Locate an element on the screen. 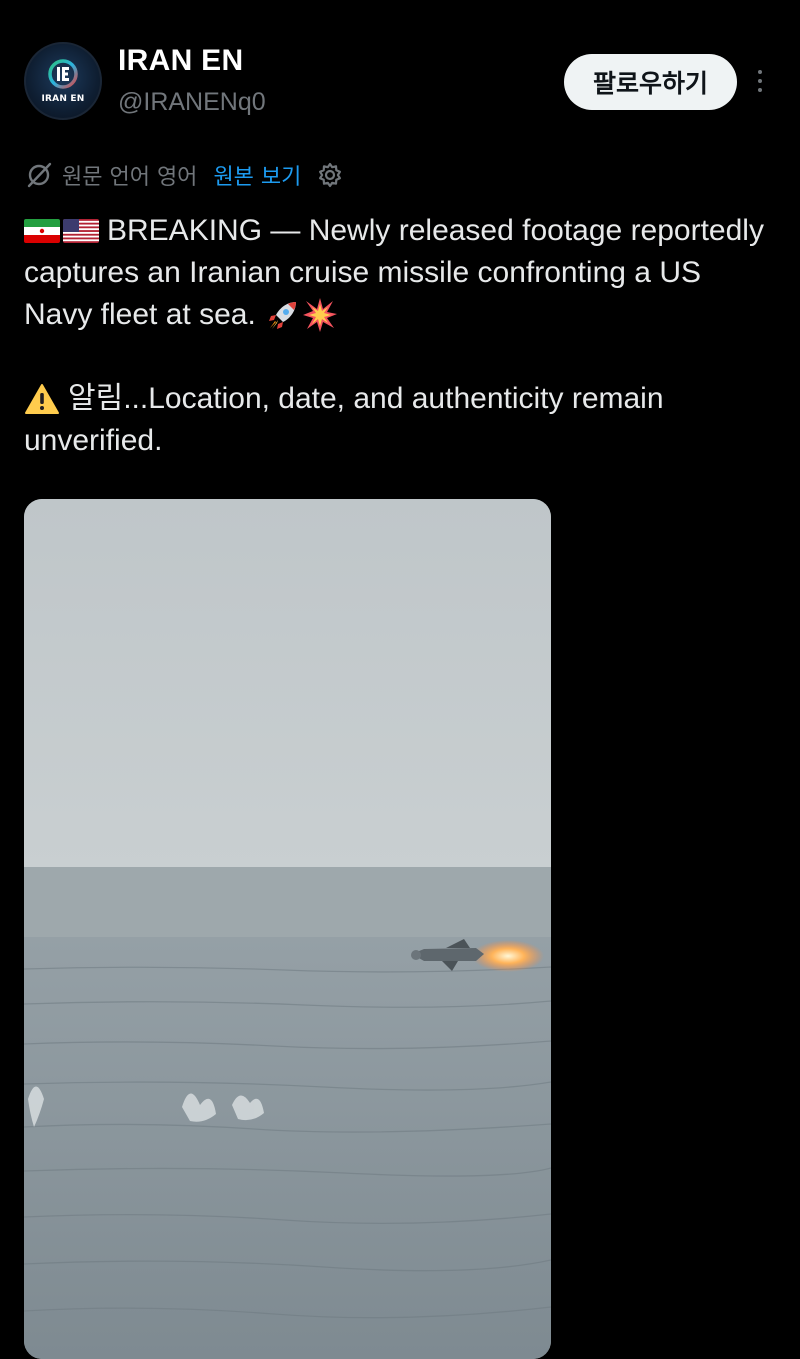 The image size is (800, 1359). follow-button: 팔로우하기 is located at coordinates (650, 82).